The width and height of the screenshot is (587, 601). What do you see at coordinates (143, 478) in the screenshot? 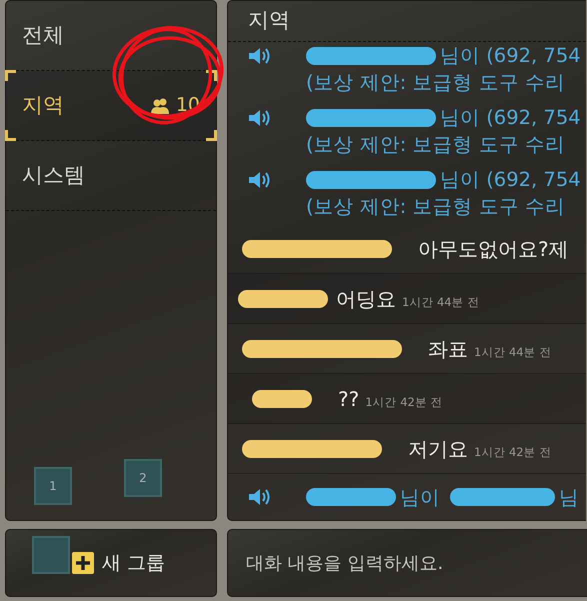
I see `slot: 2` at bounding box center [143, 478].